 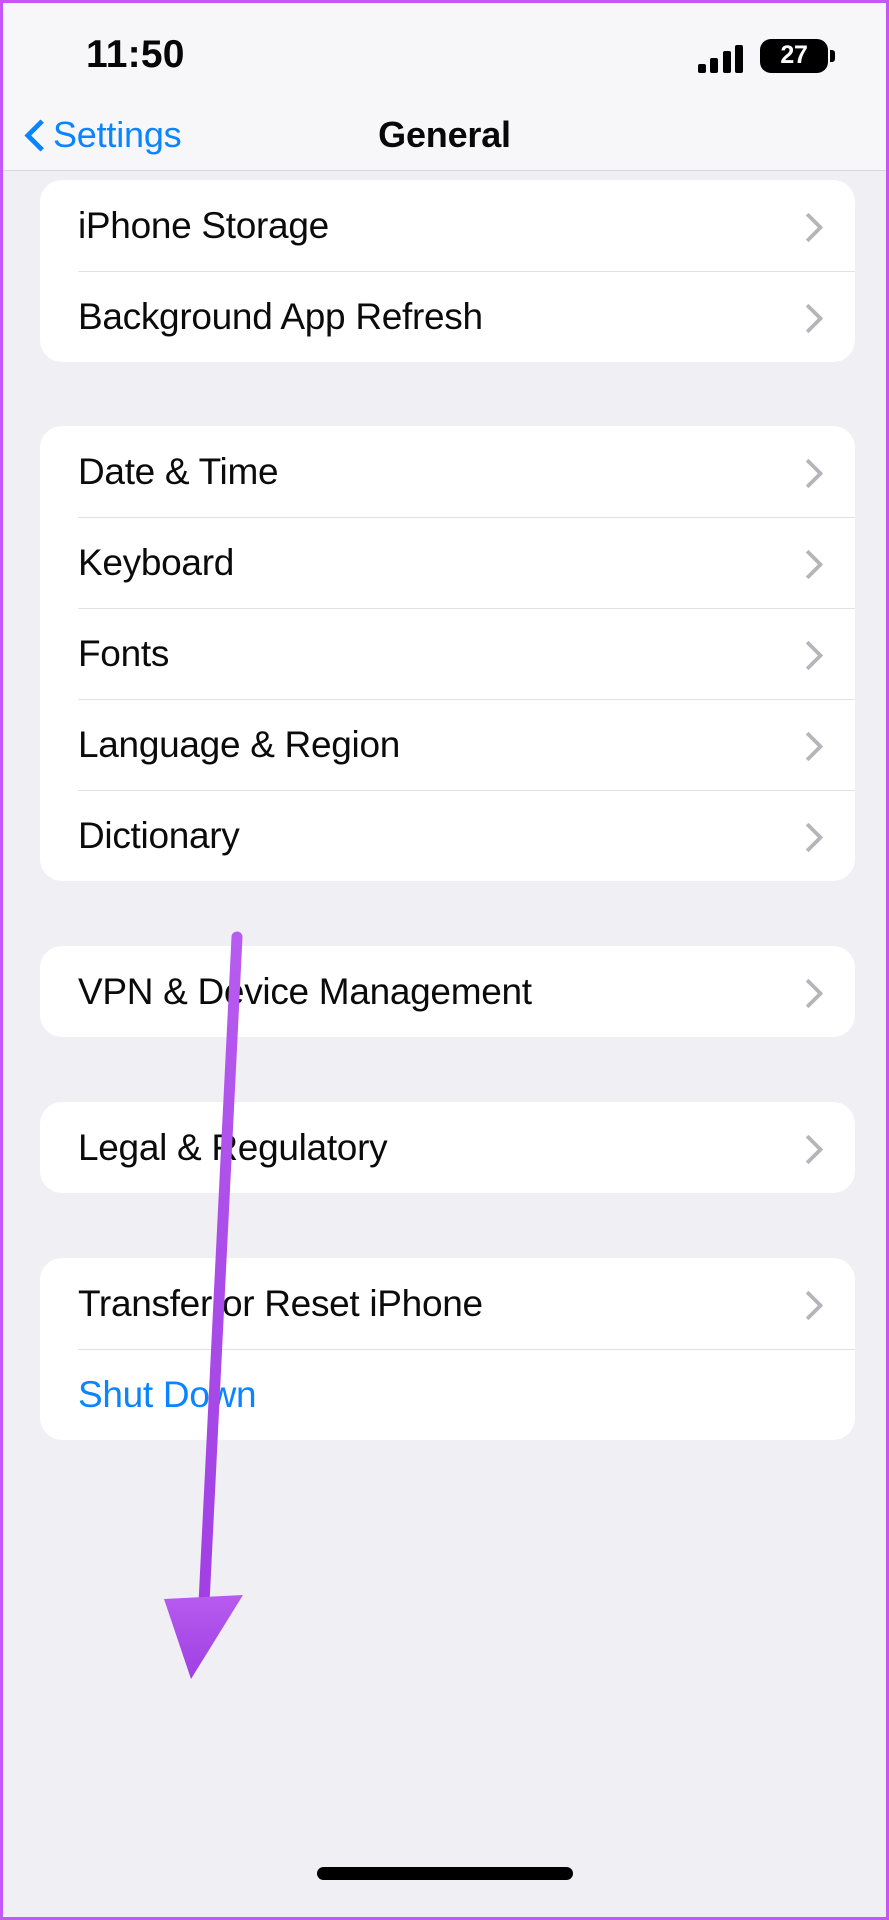 I want to click on list-item-legal-and-regulatory: Legal & Regulatory, so click(x=447, y=1147).